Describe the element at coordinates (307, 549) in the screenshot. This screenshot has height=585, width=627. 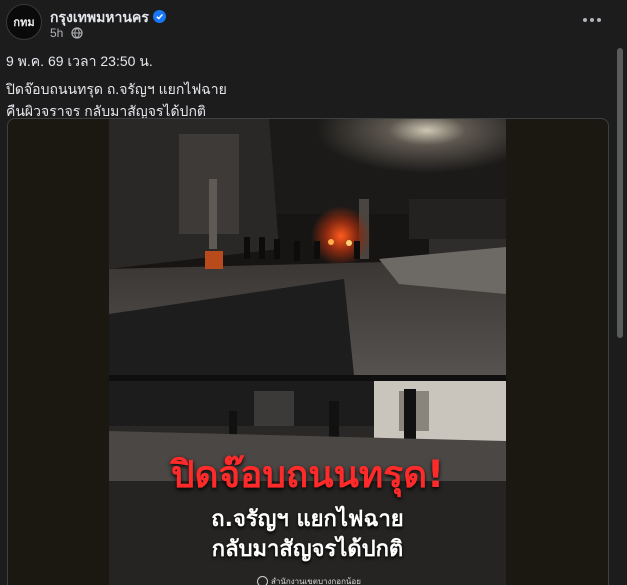
I see `image-subline-2: กลับมาสัญจรได้ปกติ` at that location.